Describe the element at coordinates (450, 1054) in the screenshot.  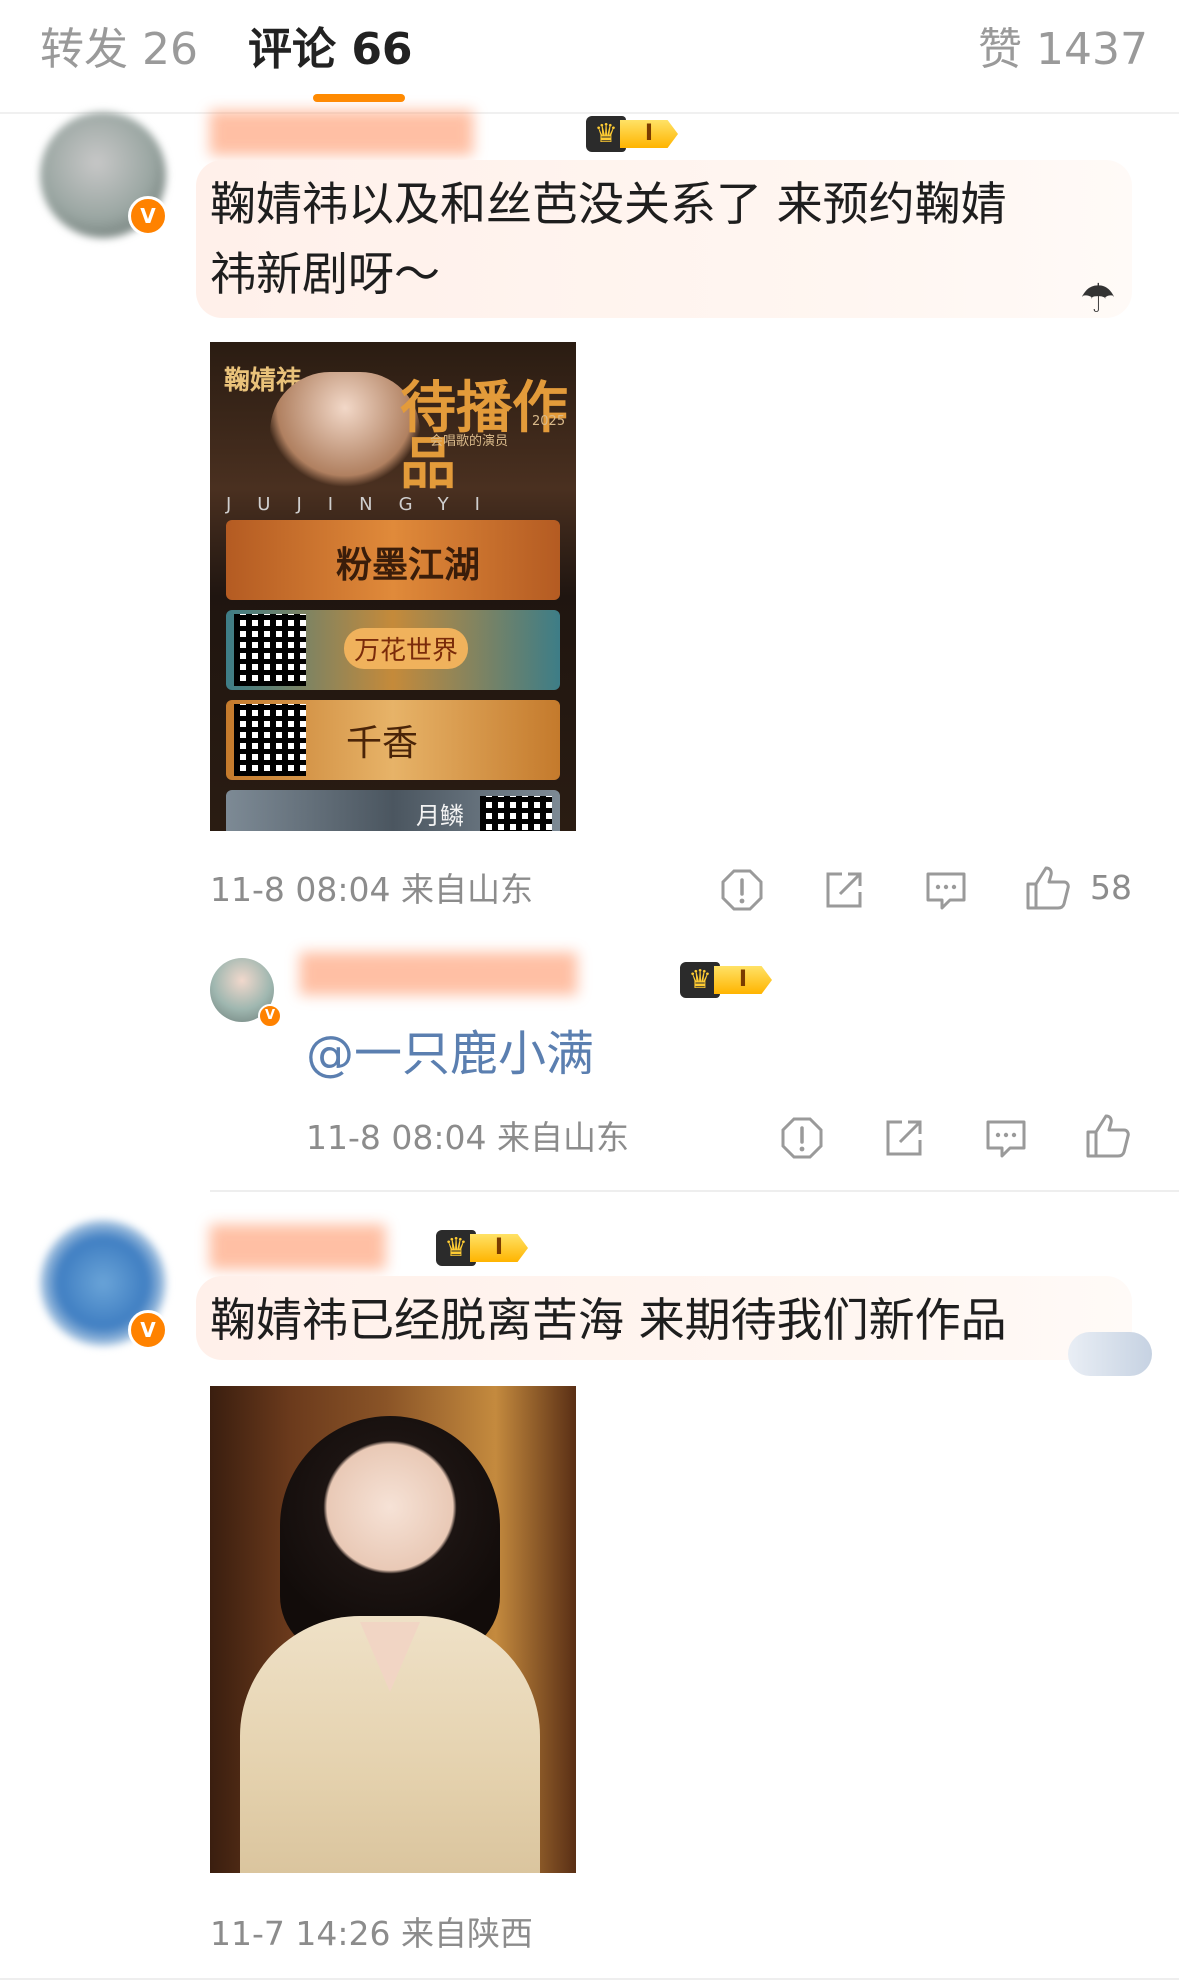
I see `mention-link: @一只鹿小满` at that location.